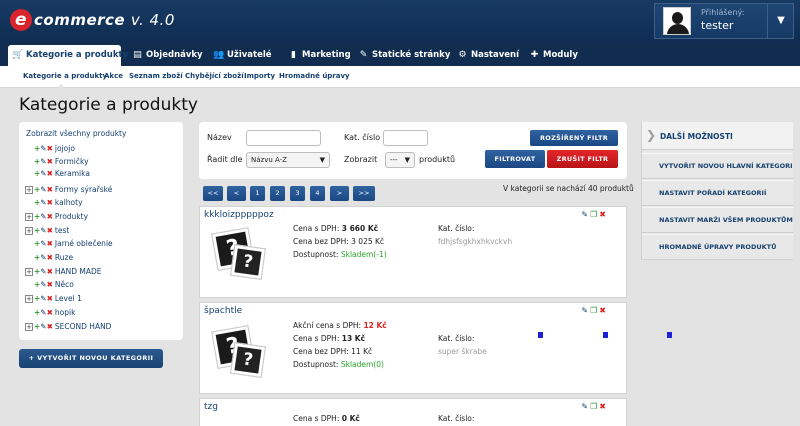 Image resolution: width=800 pixels, height=426 pixels. I want to click on set-category-order-option: NASTAVIT POŘADÍ KATEGORIÍ, so click(717, 193).